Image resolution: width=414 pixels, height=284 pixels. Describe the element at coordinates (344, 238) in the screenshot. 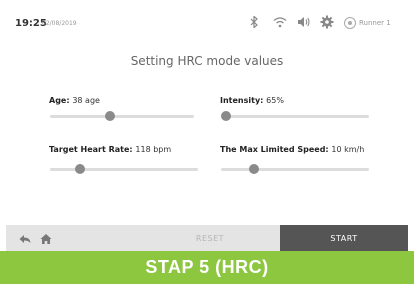

I see `start-button: START` at that location.